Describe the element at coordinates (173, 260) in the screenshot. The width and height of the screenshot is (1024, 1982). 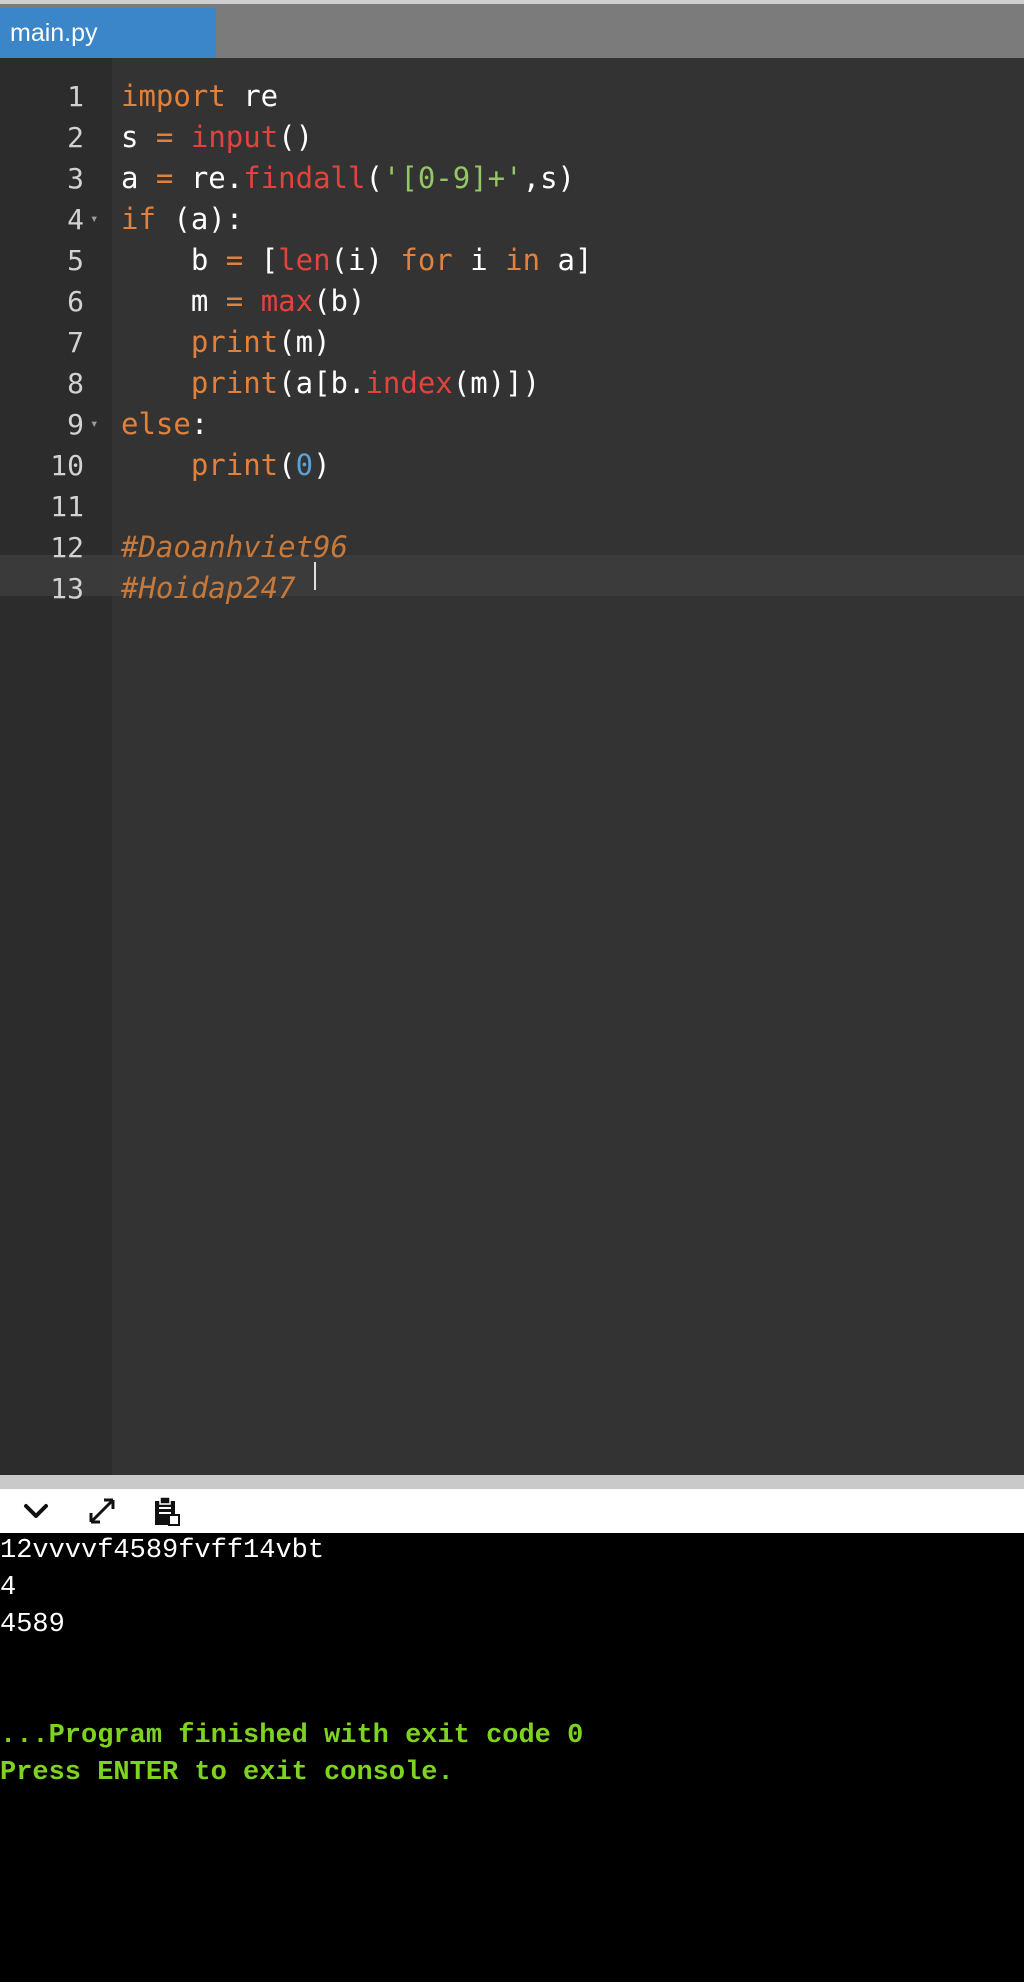
I see `code-token: b` at that location.